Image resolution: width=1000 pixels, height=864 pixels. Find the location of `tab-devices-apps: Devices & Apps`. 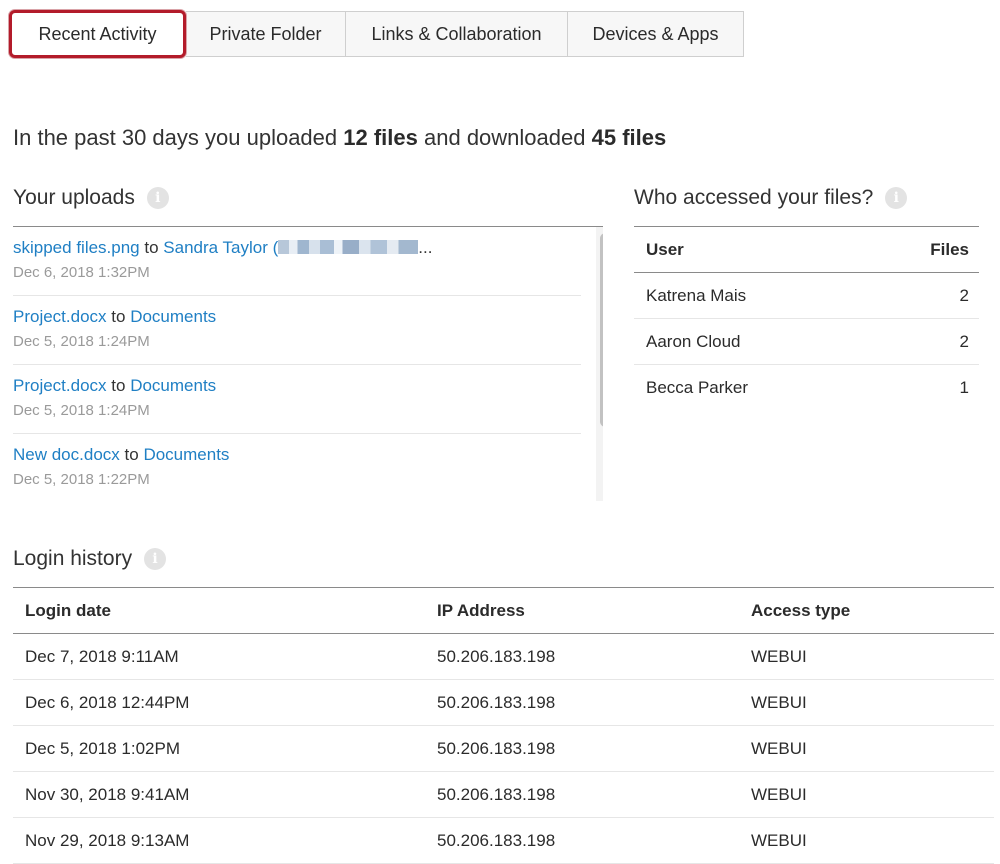

tab-devices-apps: Devices & Apps is located at coordinates (656, 34).